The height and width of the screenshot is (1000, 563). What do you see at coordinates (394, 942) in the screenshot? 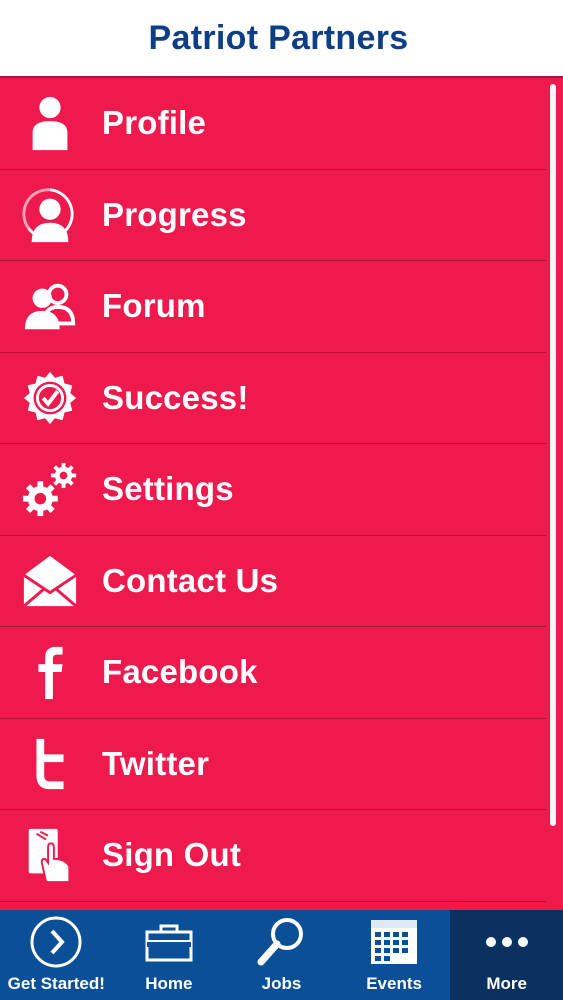
I see `calendar-icon` at bounding box center [394, 942].